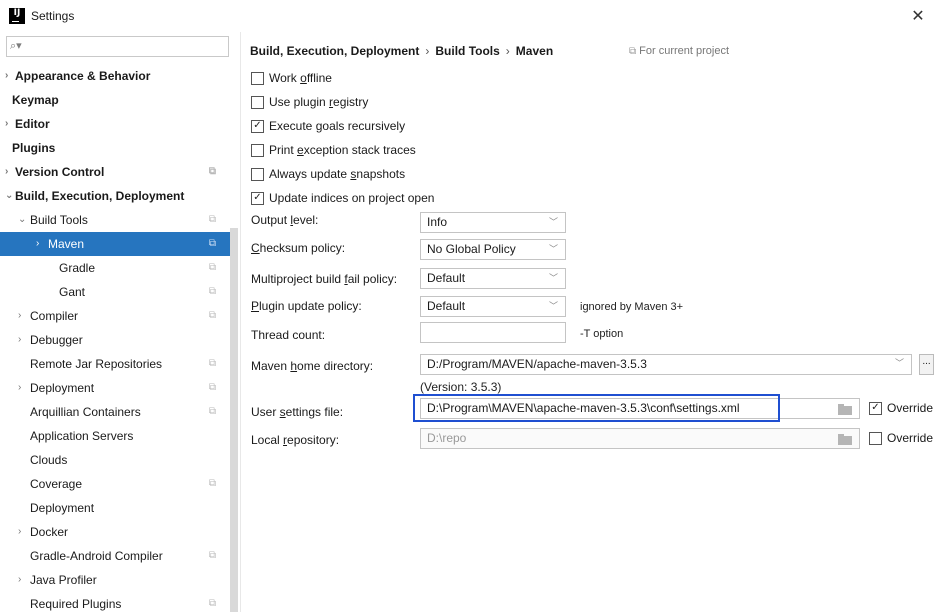  Describe the element at coordinates (337, 174) in the screenshot. I see `checkbox-label: Always update snapshots` at that location.